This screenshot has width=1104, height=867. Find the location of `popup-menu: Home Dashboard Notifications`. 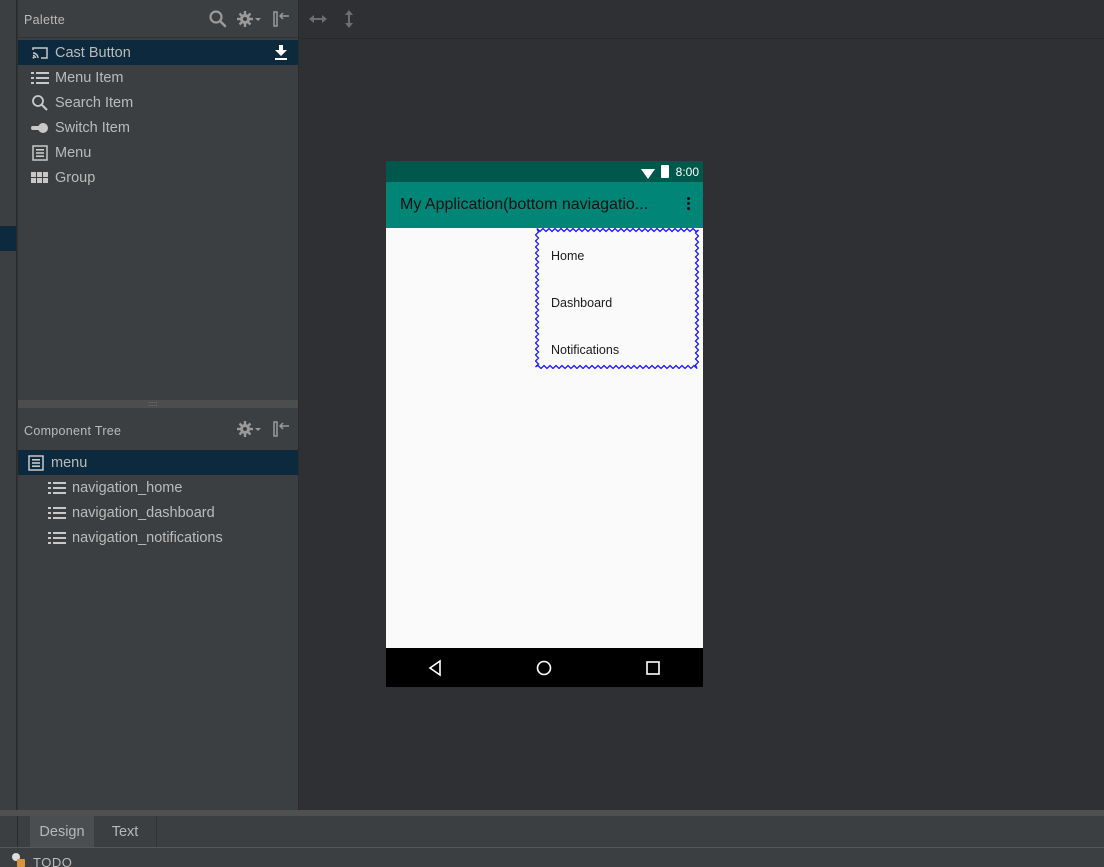

popup-menu: Home Dashboard Notifications is located at coordinates (617, 298).